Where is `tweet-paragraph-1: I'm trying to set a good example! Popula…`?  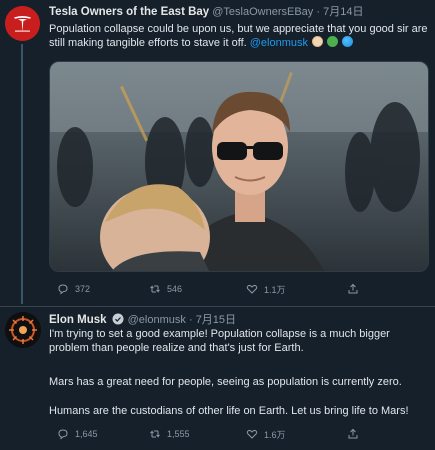 tweet-paragraph-1: I'm trying to set a good example! Popula… is located at coordinates (219, 341).